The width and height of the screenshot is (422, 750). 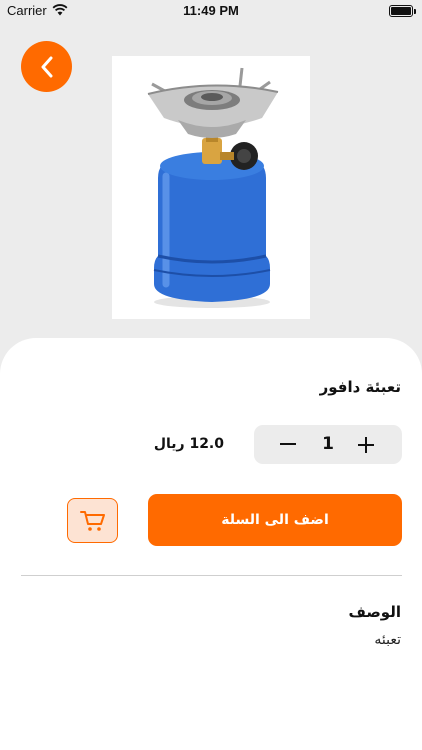 I want to click on decrease-quantity-button, so click(x=288, y=444).